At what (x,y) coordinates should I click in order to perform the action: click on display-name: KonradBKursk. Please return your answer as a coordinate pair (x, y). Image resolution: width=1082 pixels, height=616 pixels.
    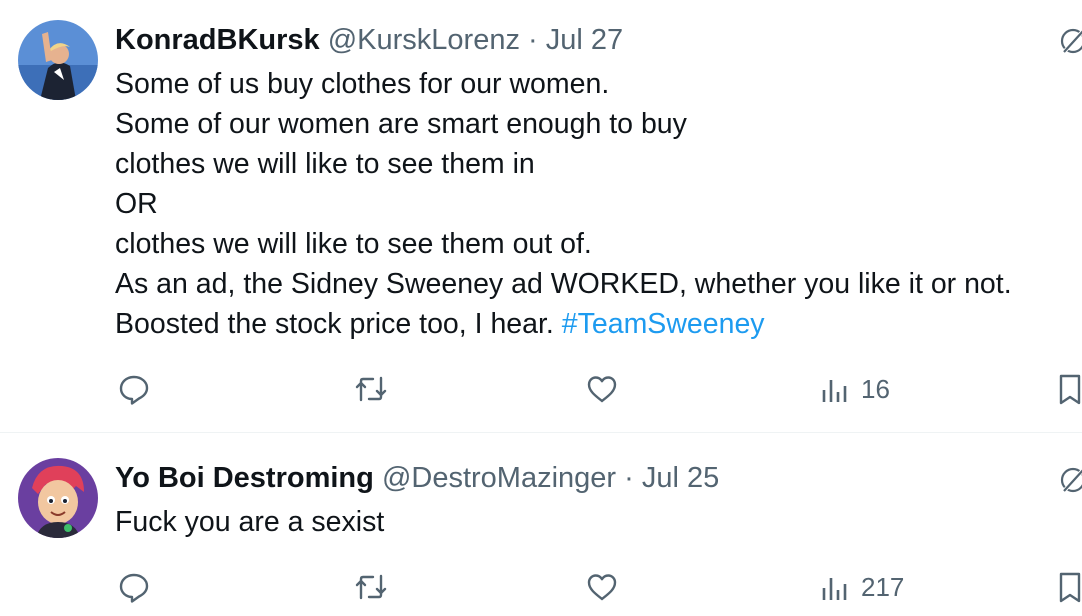
    Looking at the image, I should click on (217, 40).